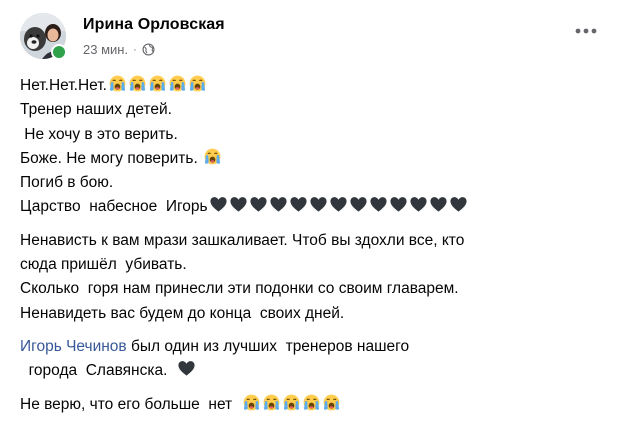 This screenshot has width=622, height=443. Describe the element at coordinates (130, 404) in the screenshot. I see `text-line: Не верю, что его больше нет` at that location.